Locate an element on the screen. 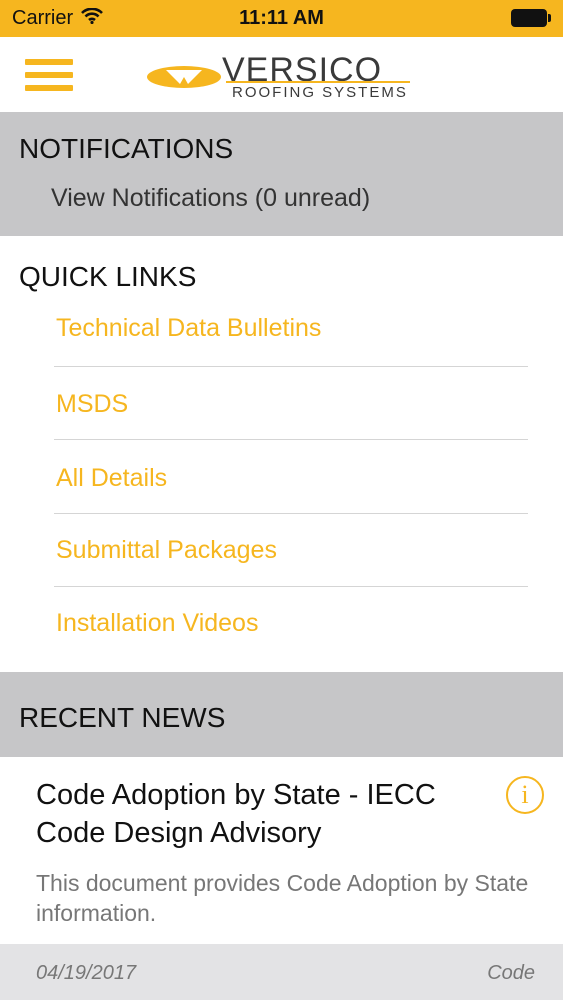 This screenshot has width=563, height=1000. news-item-footer: 04/19/2017 Code is located at coordinates (281, 972).